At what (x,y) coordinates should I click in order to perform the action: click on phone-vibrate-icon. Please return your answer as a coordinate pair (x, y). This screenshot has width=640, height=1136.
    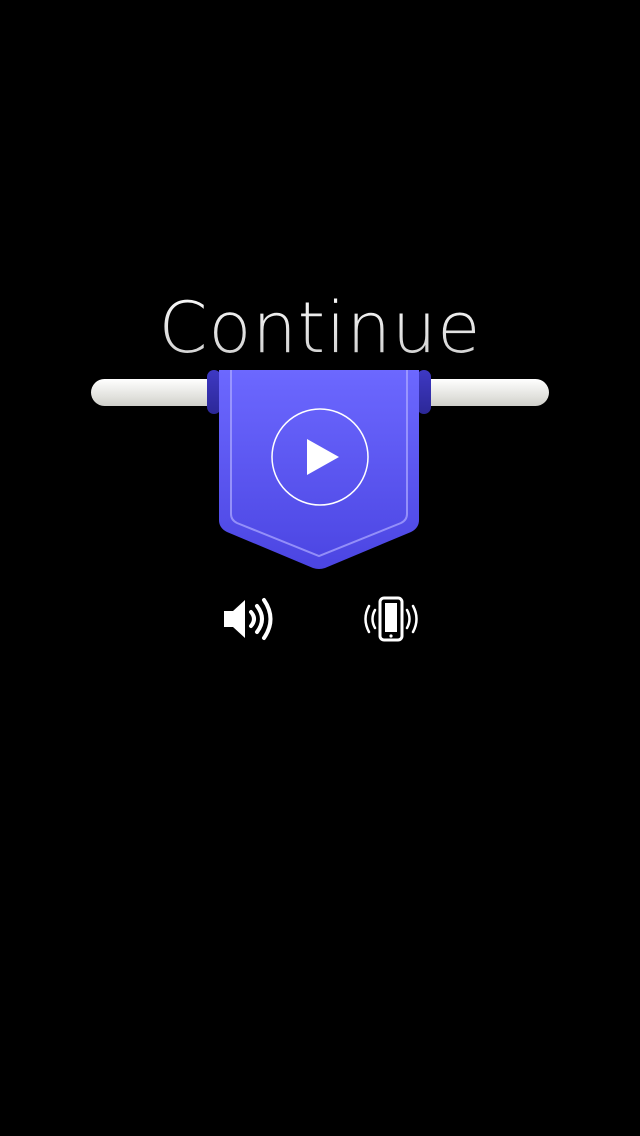
    Looking at the image, I should click on (391, 619).